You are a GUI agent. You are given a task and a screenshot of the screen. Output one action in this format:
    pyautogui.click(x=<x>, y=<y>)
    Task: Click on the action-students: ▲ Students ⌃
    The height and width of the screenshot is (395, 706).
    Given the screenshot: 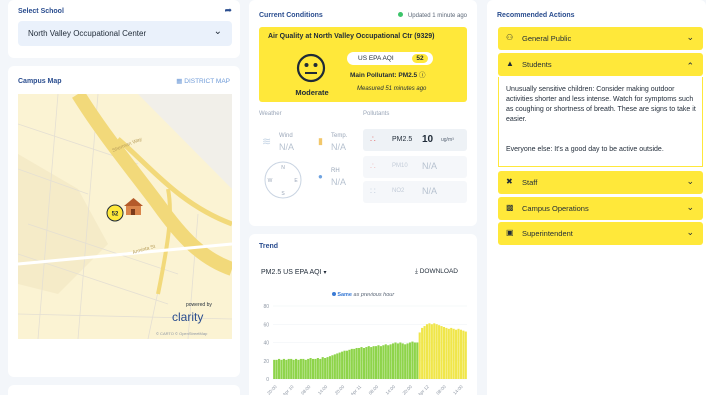 What is the action you would take?
    pyautogui.click(x=600, y=64)
    